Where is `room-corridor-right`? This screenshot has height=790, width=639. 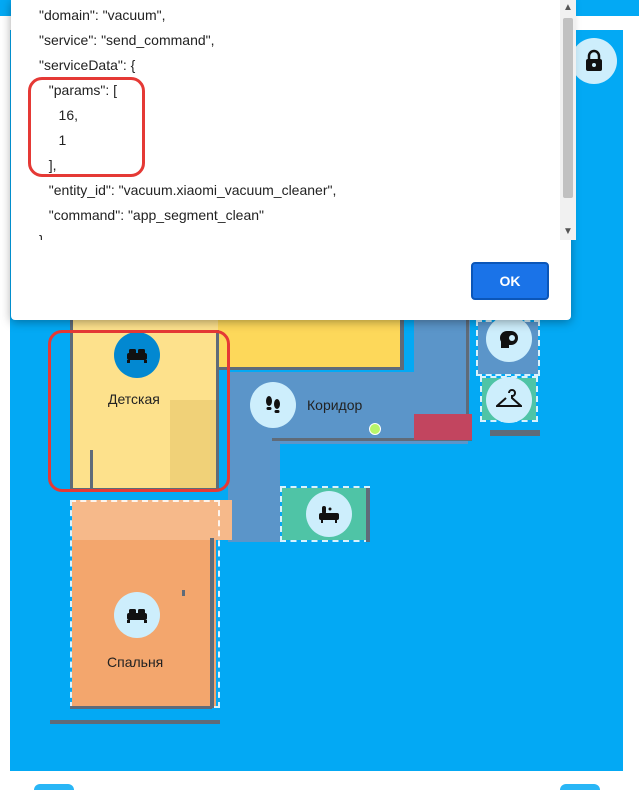 room-corridor-right is located at coordinates (442, 350).